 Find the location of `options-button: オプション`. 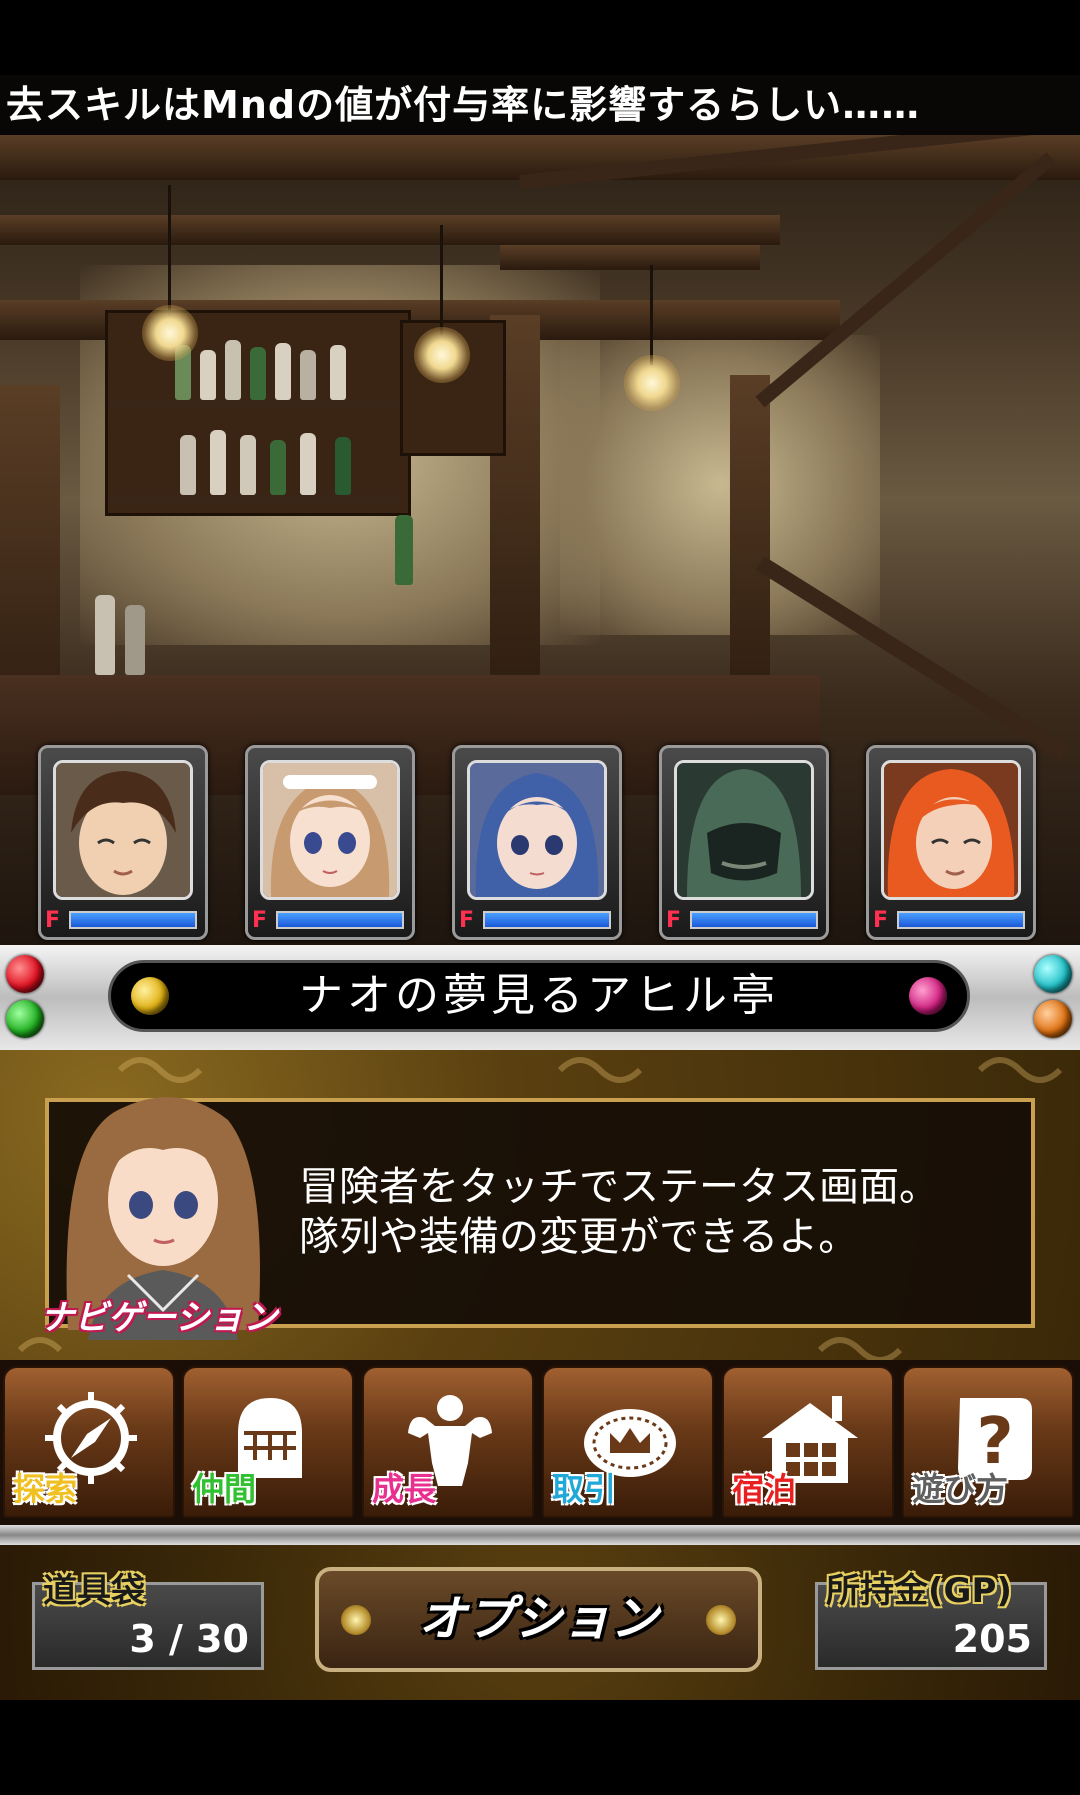

options-button: オプション is located at coordinates (538, 1619).